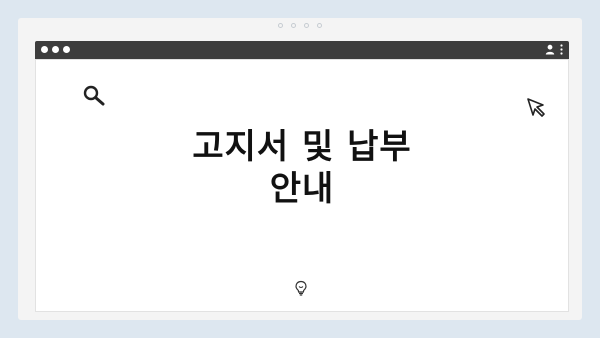  I want to click on window-controls, so click(55, 49).